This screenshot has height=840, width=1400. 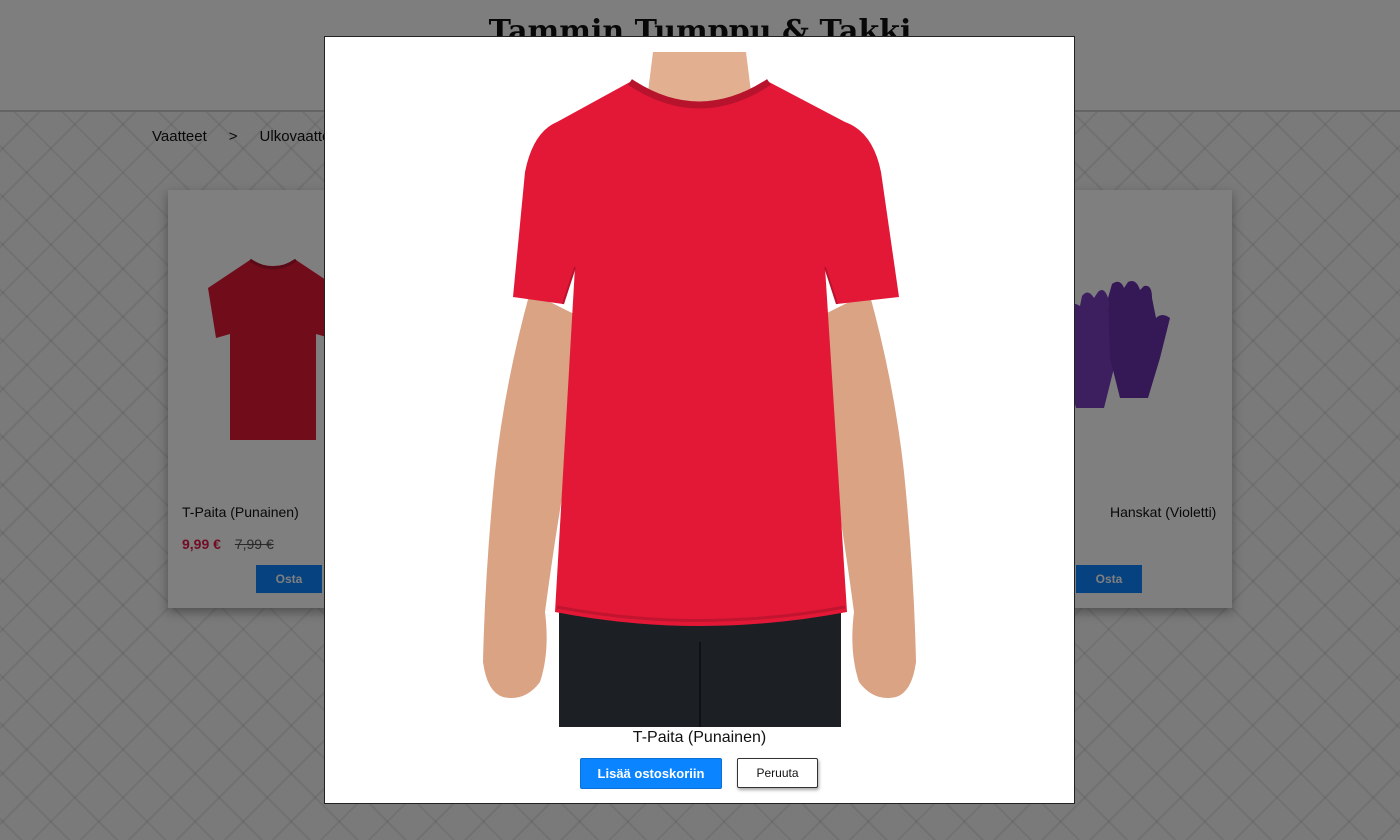 What do you see at coordinates (651, 773) in the screenshot?
I see `add-to-cart-button: Lisää ostoskoriin` at bounding box center [651, 773].